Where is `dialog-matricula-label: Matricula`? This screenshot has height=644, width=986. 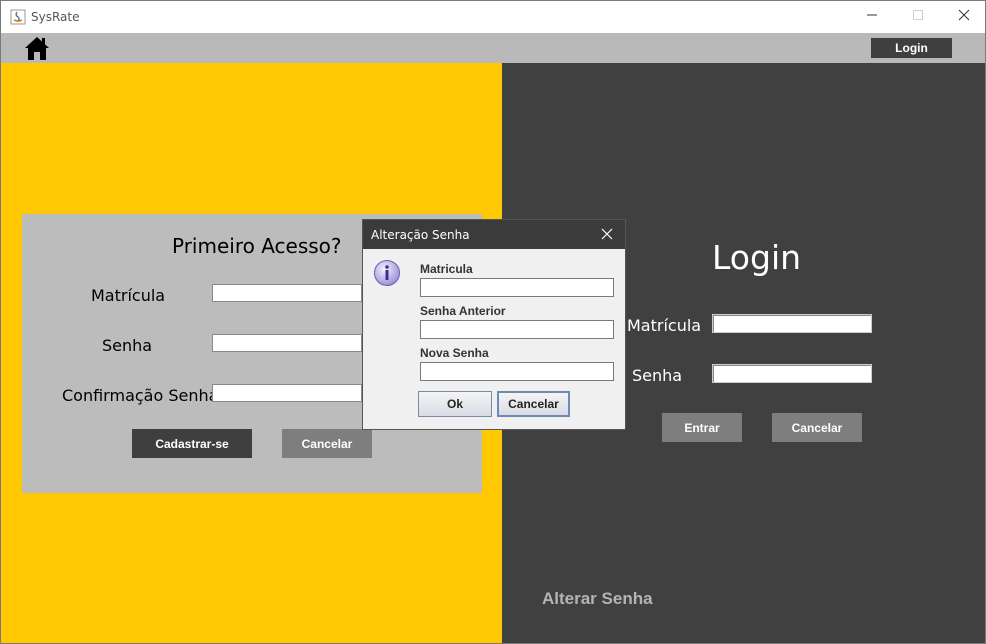 dialog-matricula-label: Matricula is located at coordinates (446, 269).